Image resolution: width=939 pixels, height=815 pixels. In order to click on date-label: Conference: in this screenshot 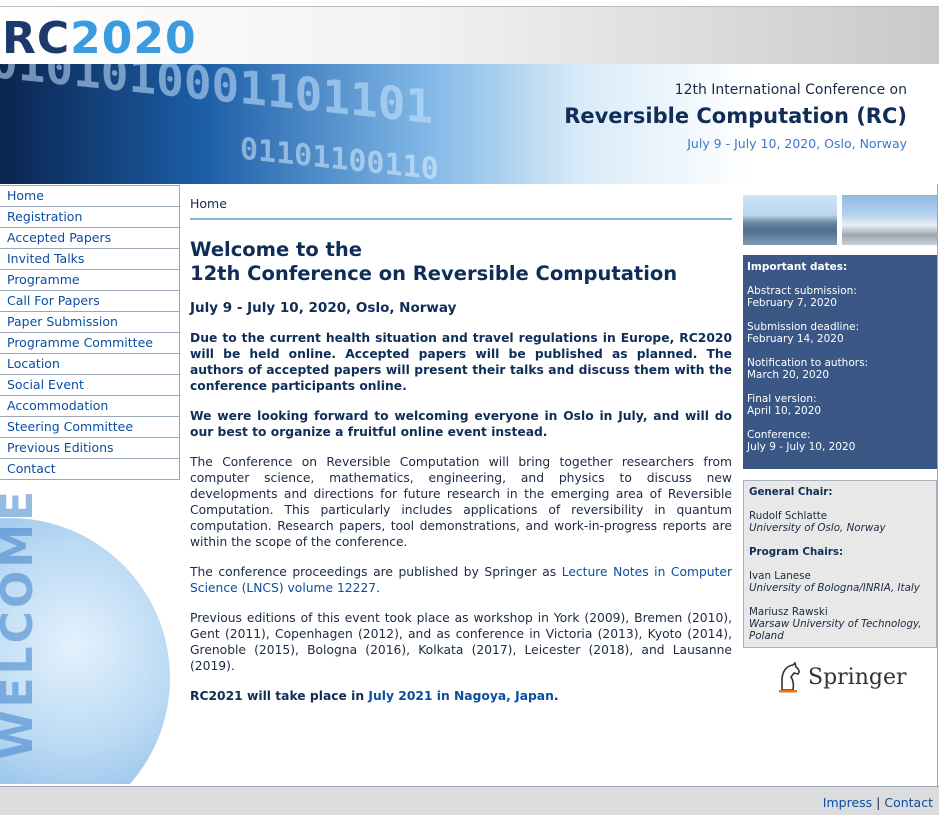, I will do `click(779, 435)`.